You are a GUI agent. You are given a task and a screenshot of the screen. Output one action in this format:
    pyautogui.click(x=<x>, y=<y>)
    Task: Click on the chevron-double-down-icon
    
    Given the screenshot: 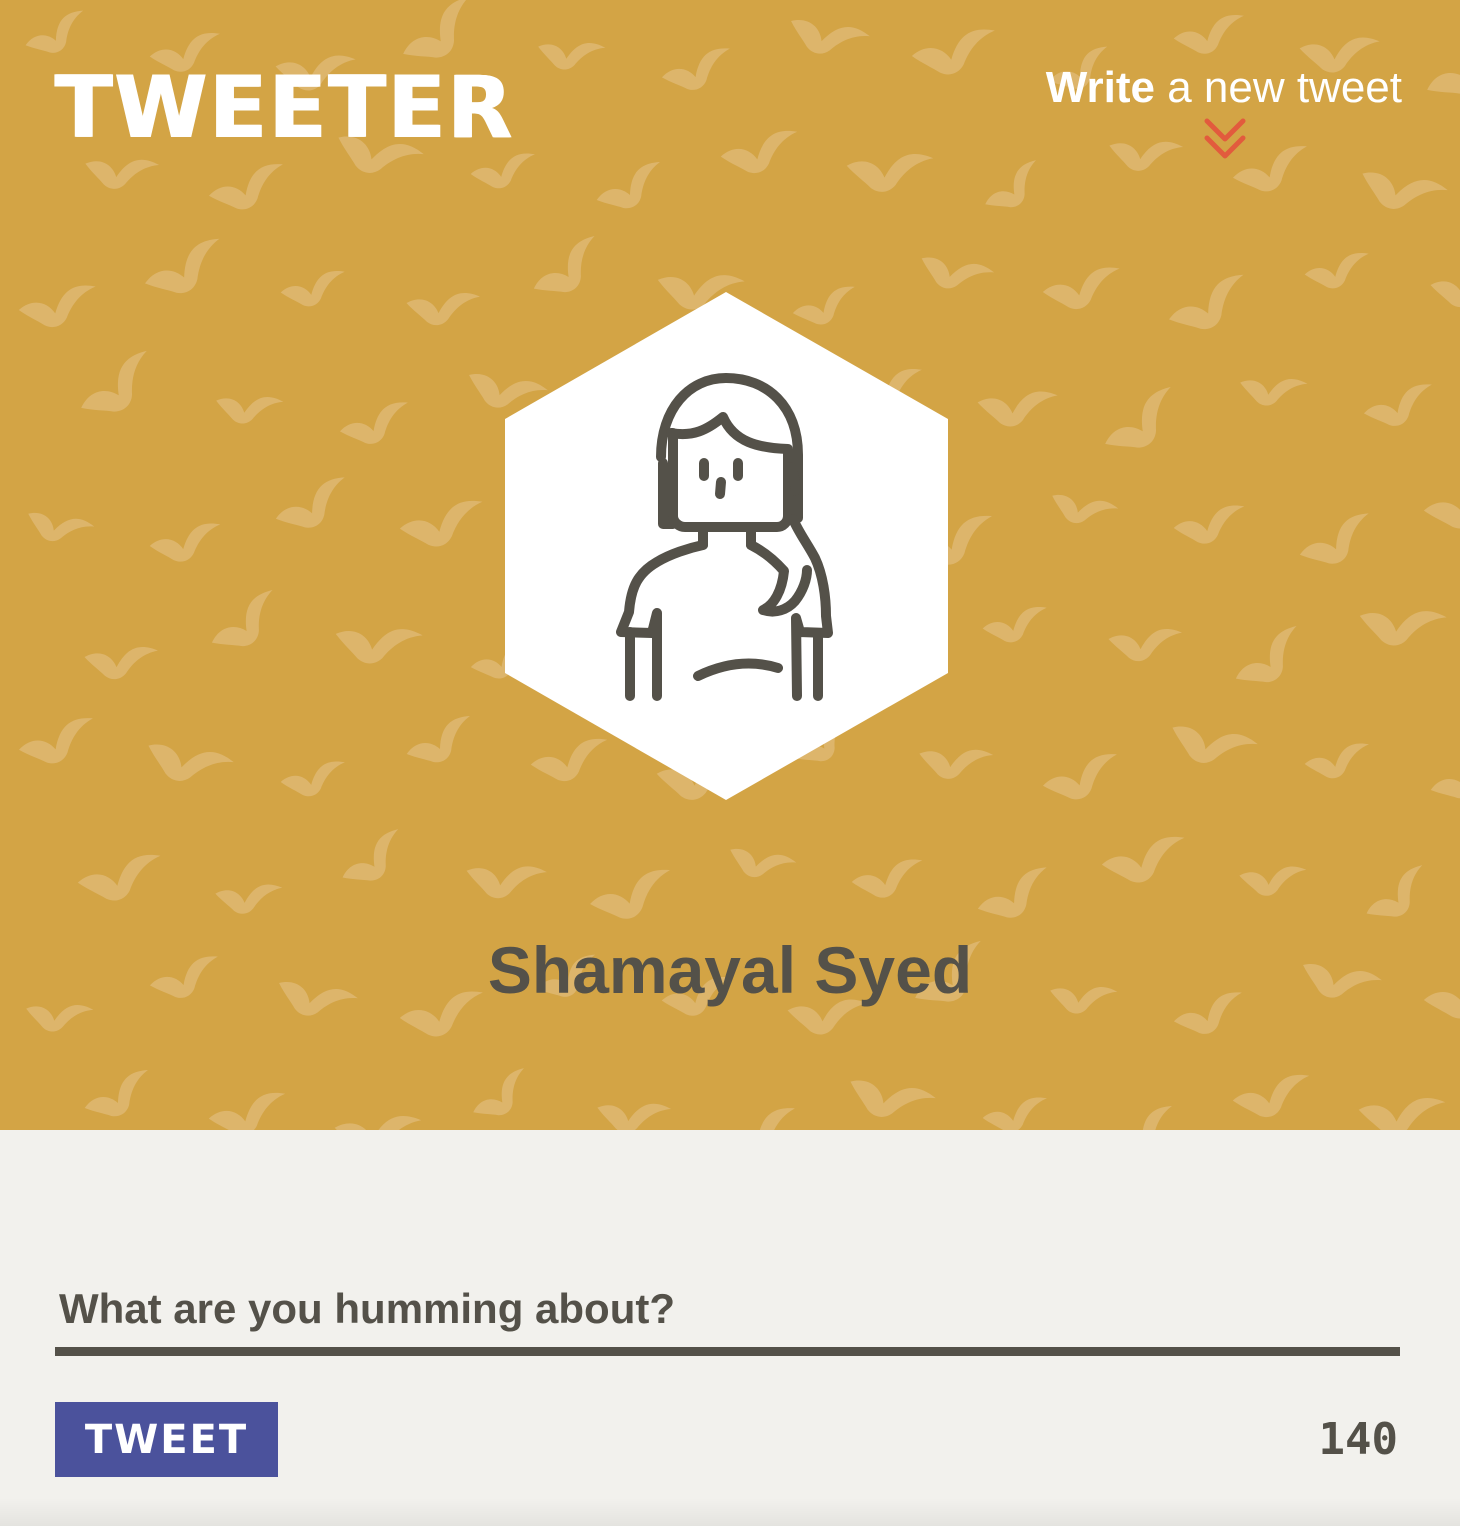 What is the action you would take?
    pyautogui.click(x=1225, y=140)
    